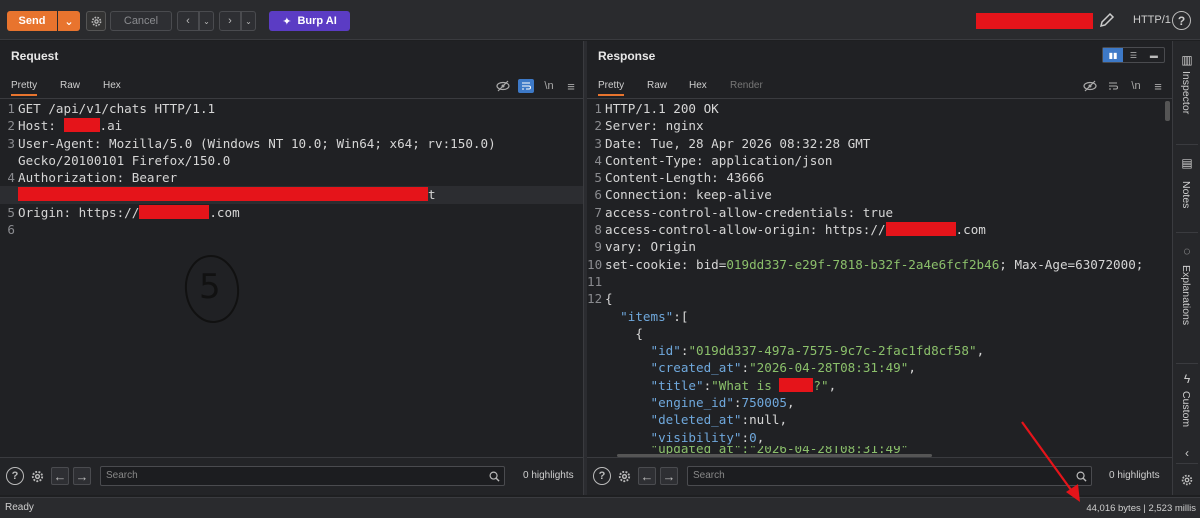 The image size is (1200, 518). What do you see at coordinates (654, 316) in the screenshot?
I see `code-line: "items":[` at bounding box center [654, 316].